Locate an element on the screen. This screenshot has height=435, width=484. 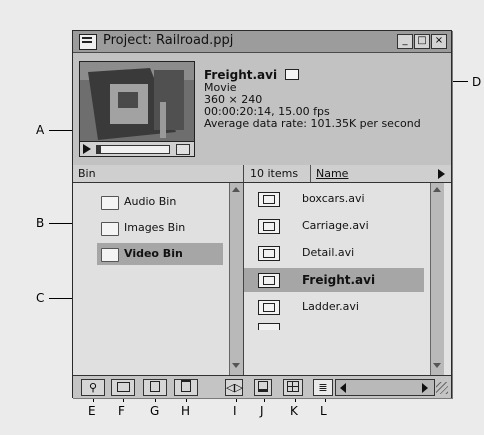
file-item-label: Carriage.avi is located at coordinates (335, 225).